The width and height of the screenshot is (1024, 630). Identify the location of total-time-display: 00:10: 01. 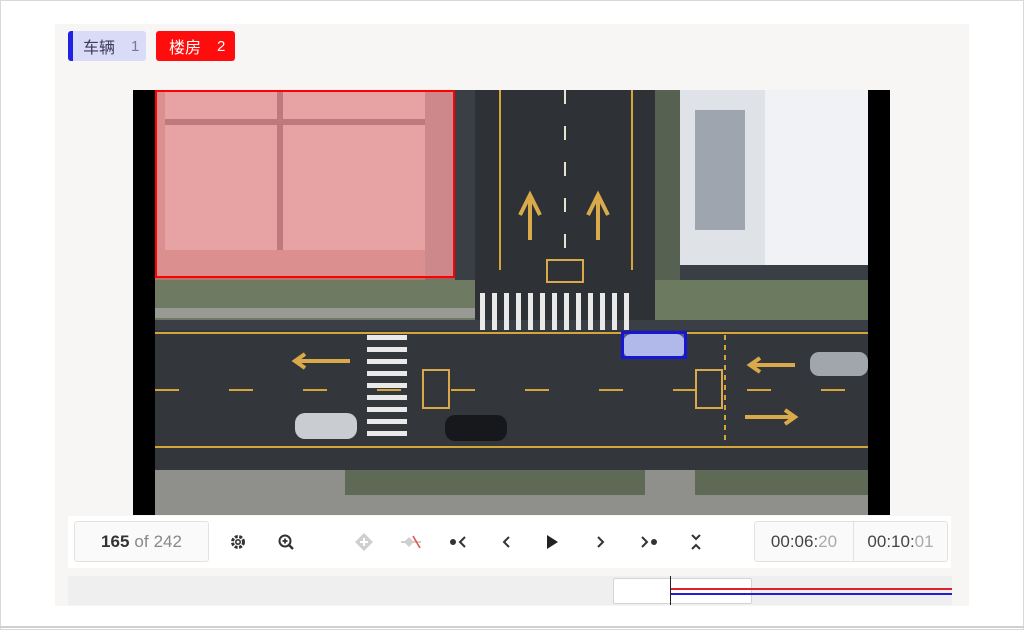
(900, 541).